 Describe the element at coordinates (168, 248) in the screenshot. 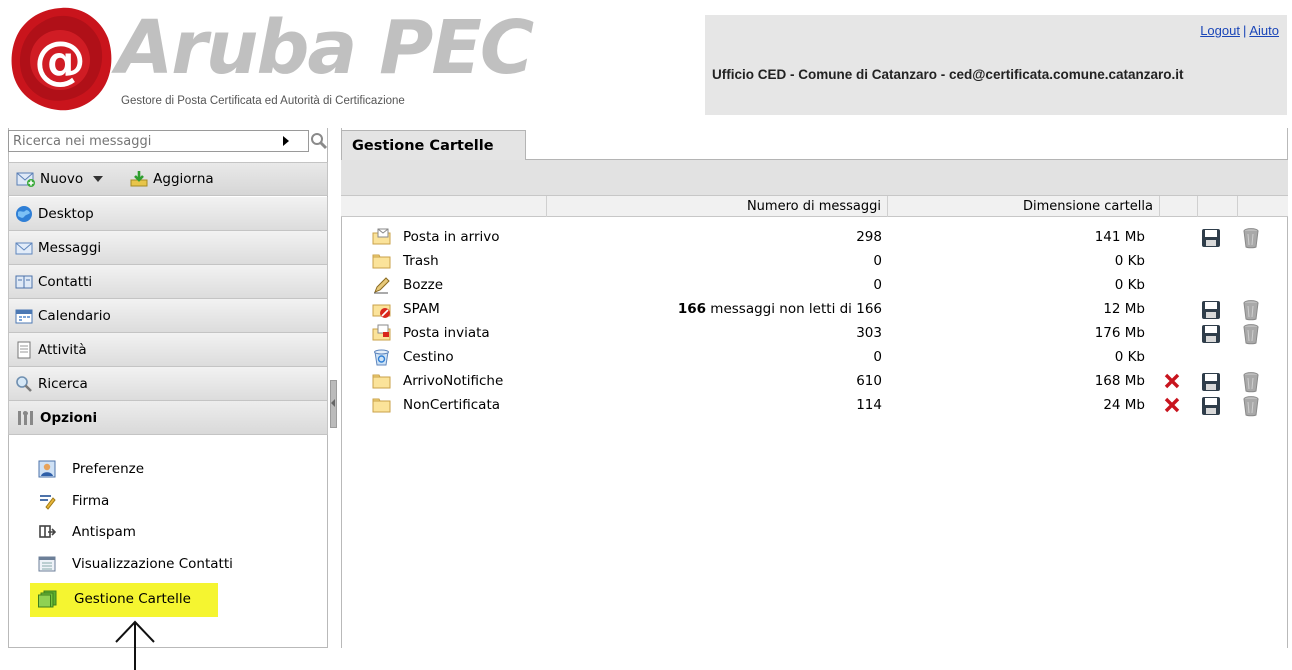

I see `nav-messages: Messaggi` at that location.